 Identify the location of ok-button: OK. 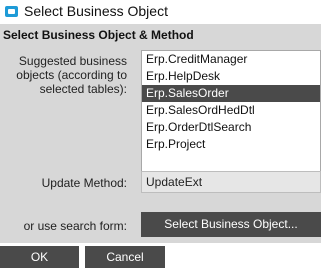
(39, 257).